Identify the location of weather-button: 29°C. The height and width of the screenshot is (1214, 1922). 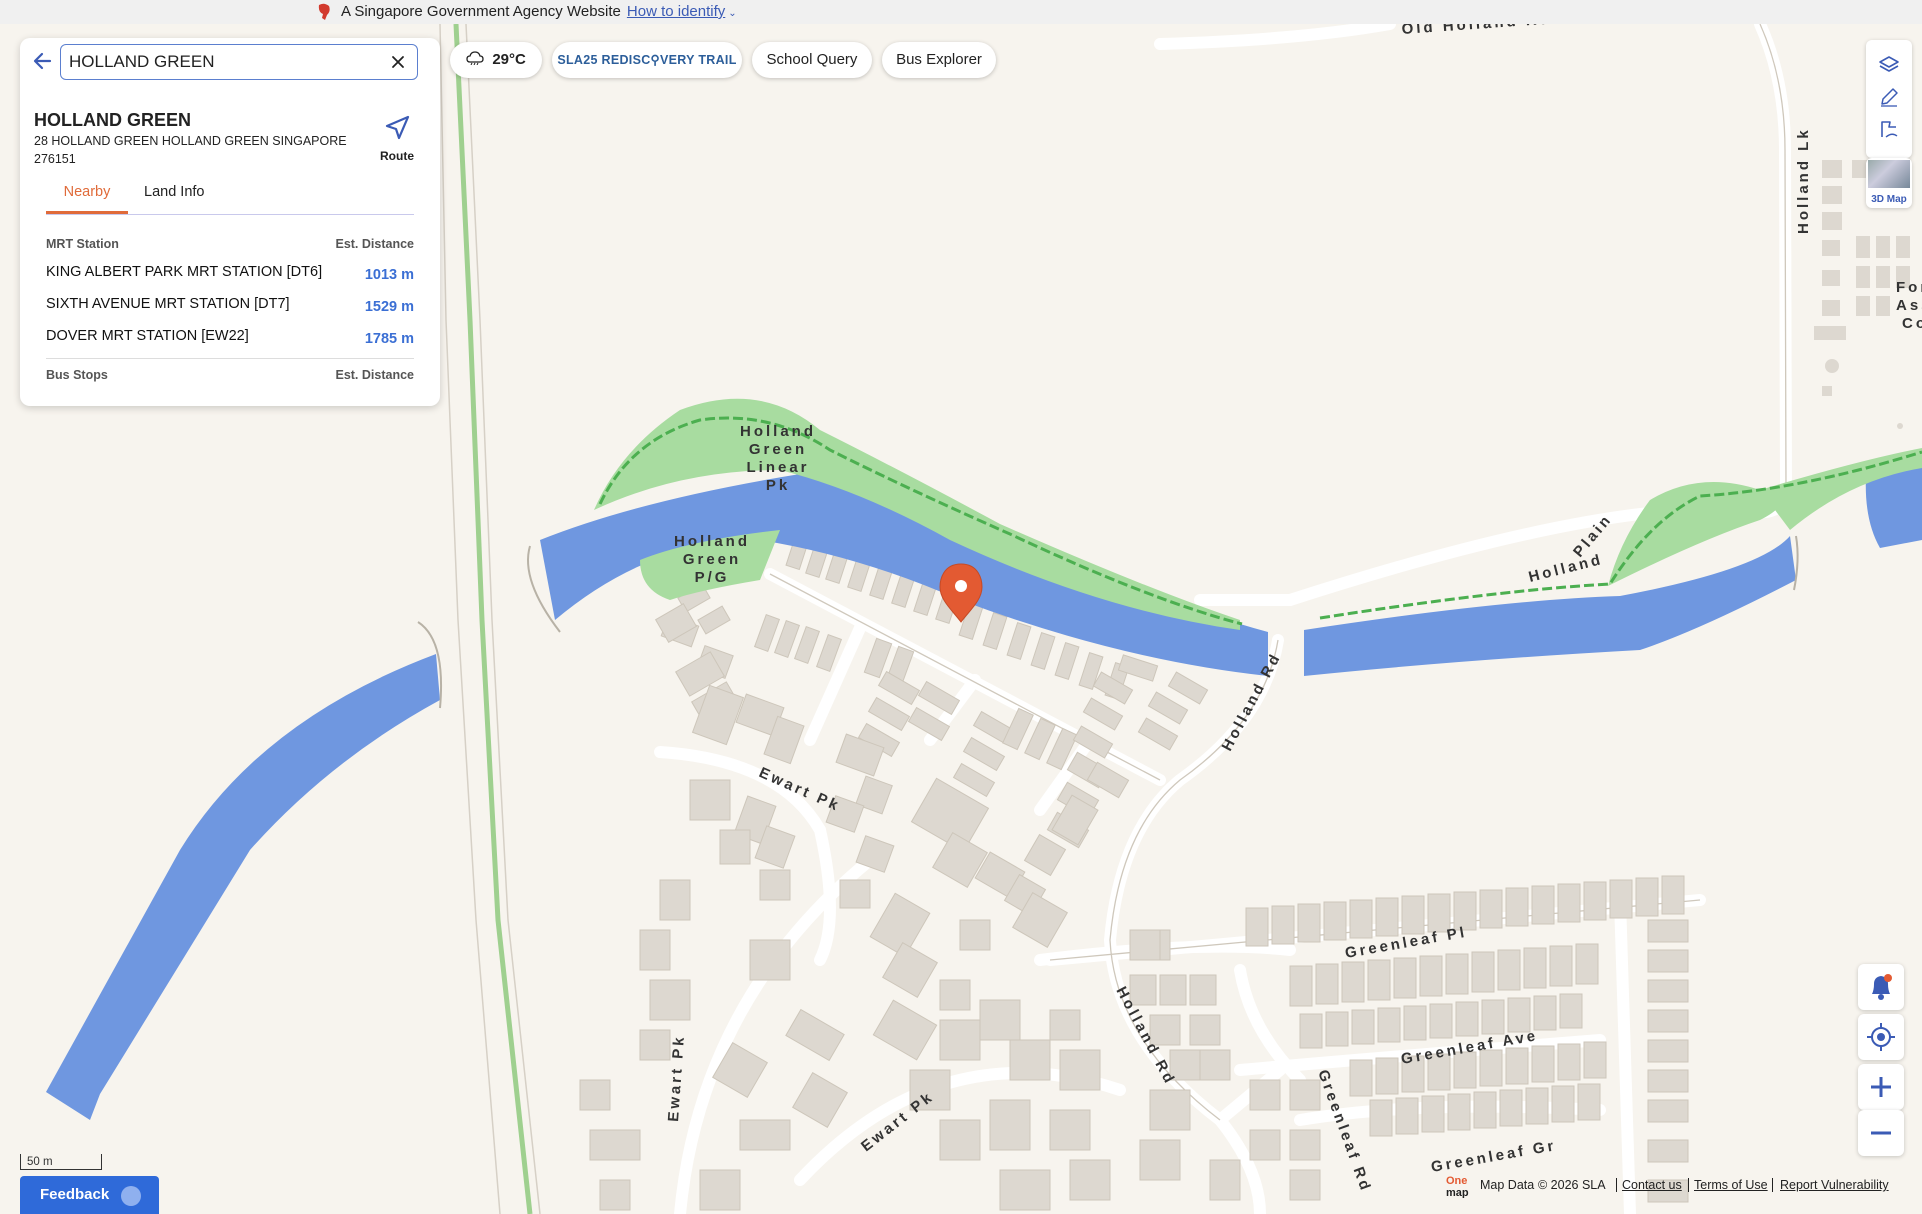
(496, 60).